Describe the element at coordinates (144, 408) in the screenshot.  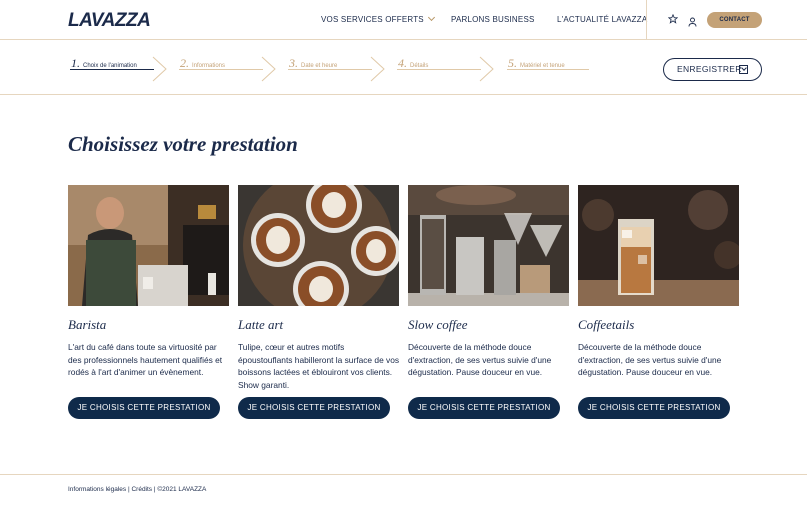
I see `choose-barista-button: JE CHOISIS CETTE PRESTATION` at that location.